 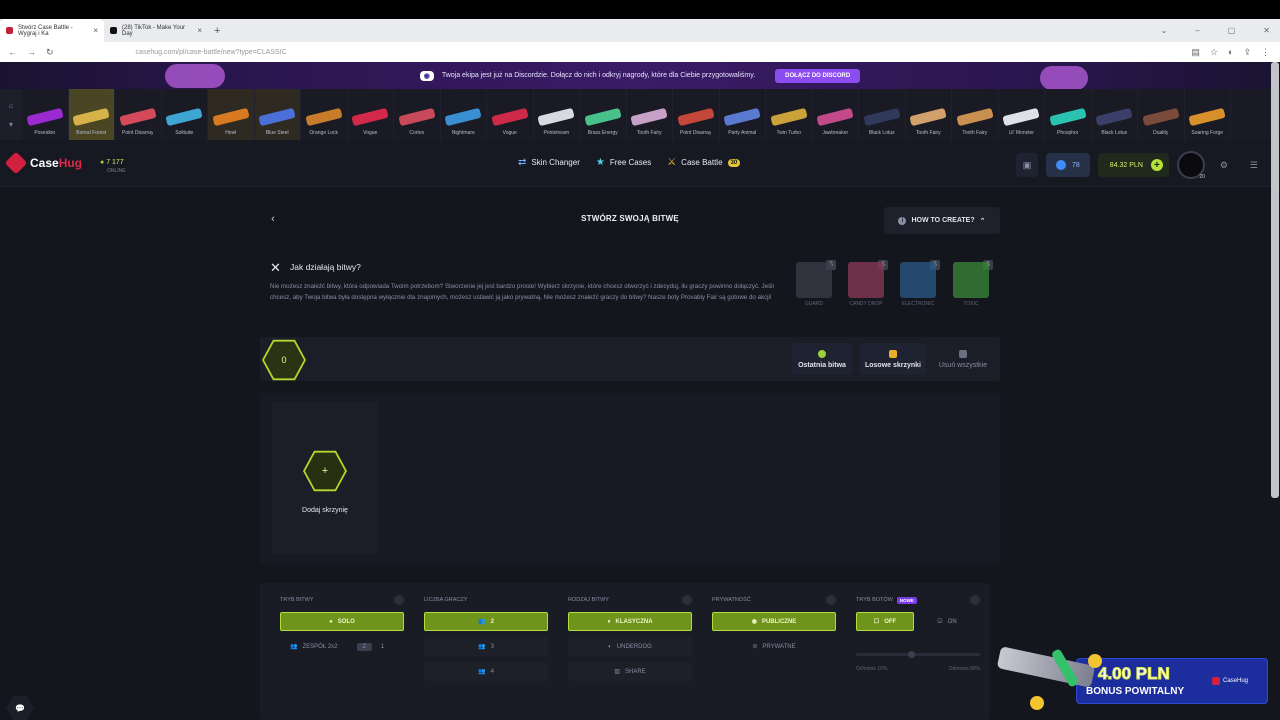 What do you see at coordinates (1275, 280) in the screenshot?
I see `page-scrollbar` at bounding box center [1275, 280].